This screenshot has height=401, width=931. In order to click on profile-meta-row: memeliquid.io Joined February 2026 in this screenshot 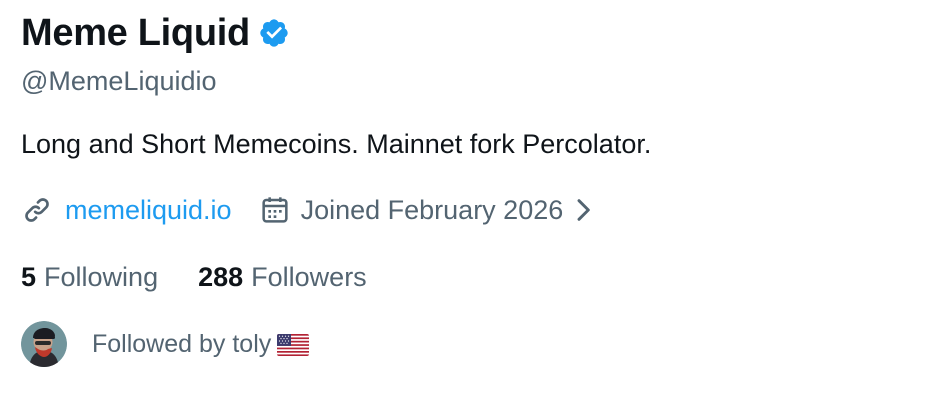, I will do `click(308, 210)`.